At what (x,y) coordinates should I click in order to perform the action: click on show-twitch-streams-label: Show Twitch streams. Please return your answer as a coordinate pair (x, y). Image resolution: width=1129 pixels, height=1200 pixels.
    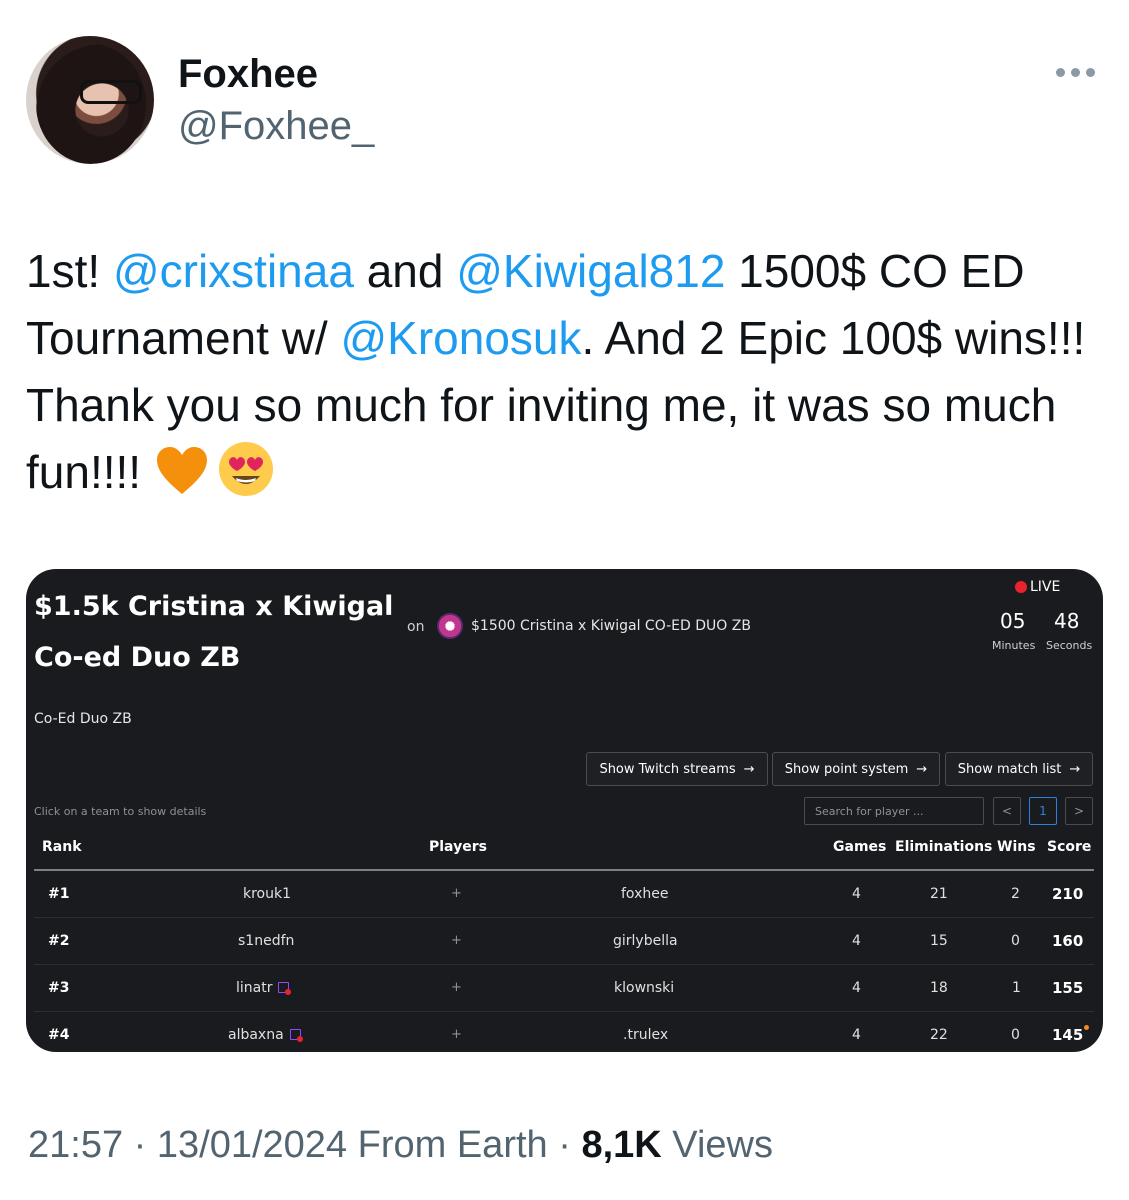
    Looking at the image, I should click on (667, 769).